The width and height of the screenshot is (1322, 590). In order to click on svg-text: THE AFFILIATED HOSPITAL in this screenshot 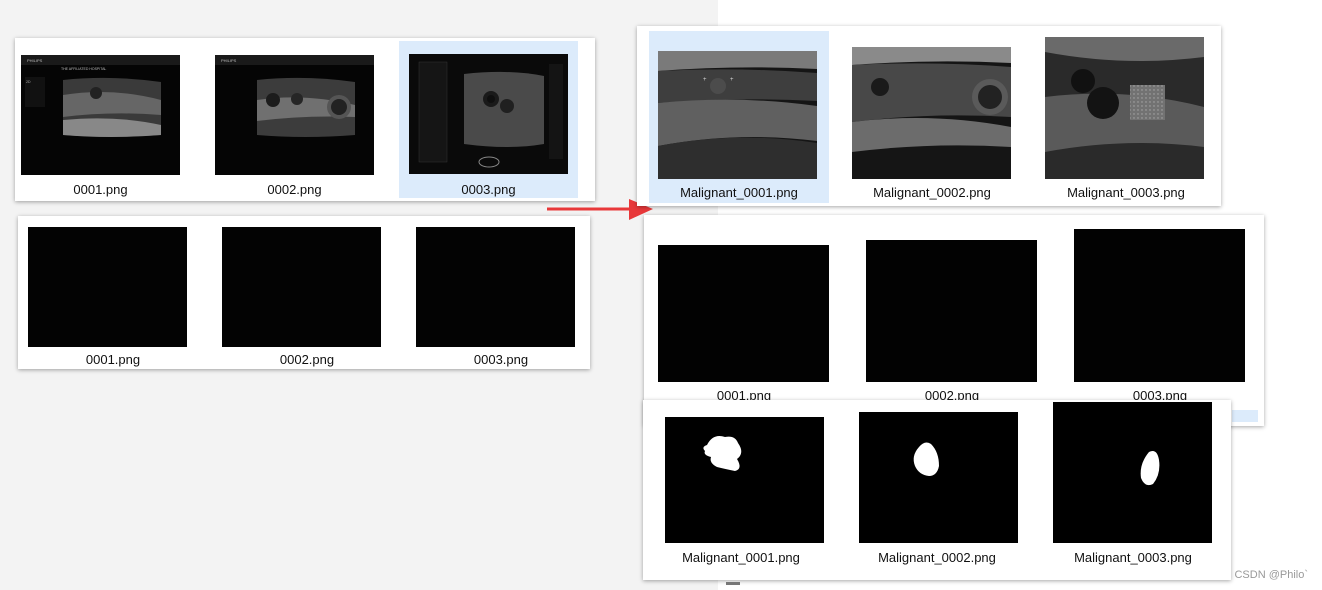, I will do `click(83, 69)`.